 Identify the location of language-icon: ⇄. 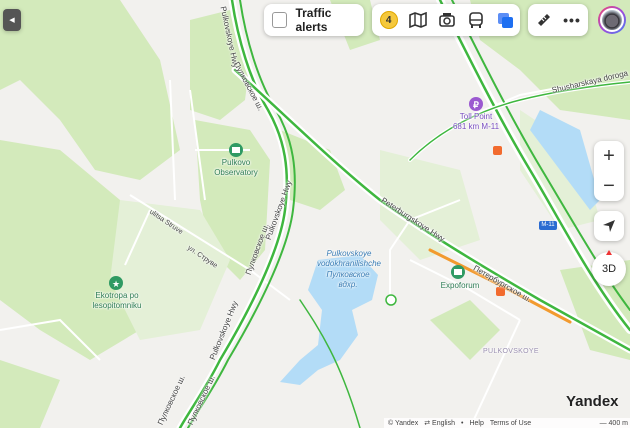
(427, 423).